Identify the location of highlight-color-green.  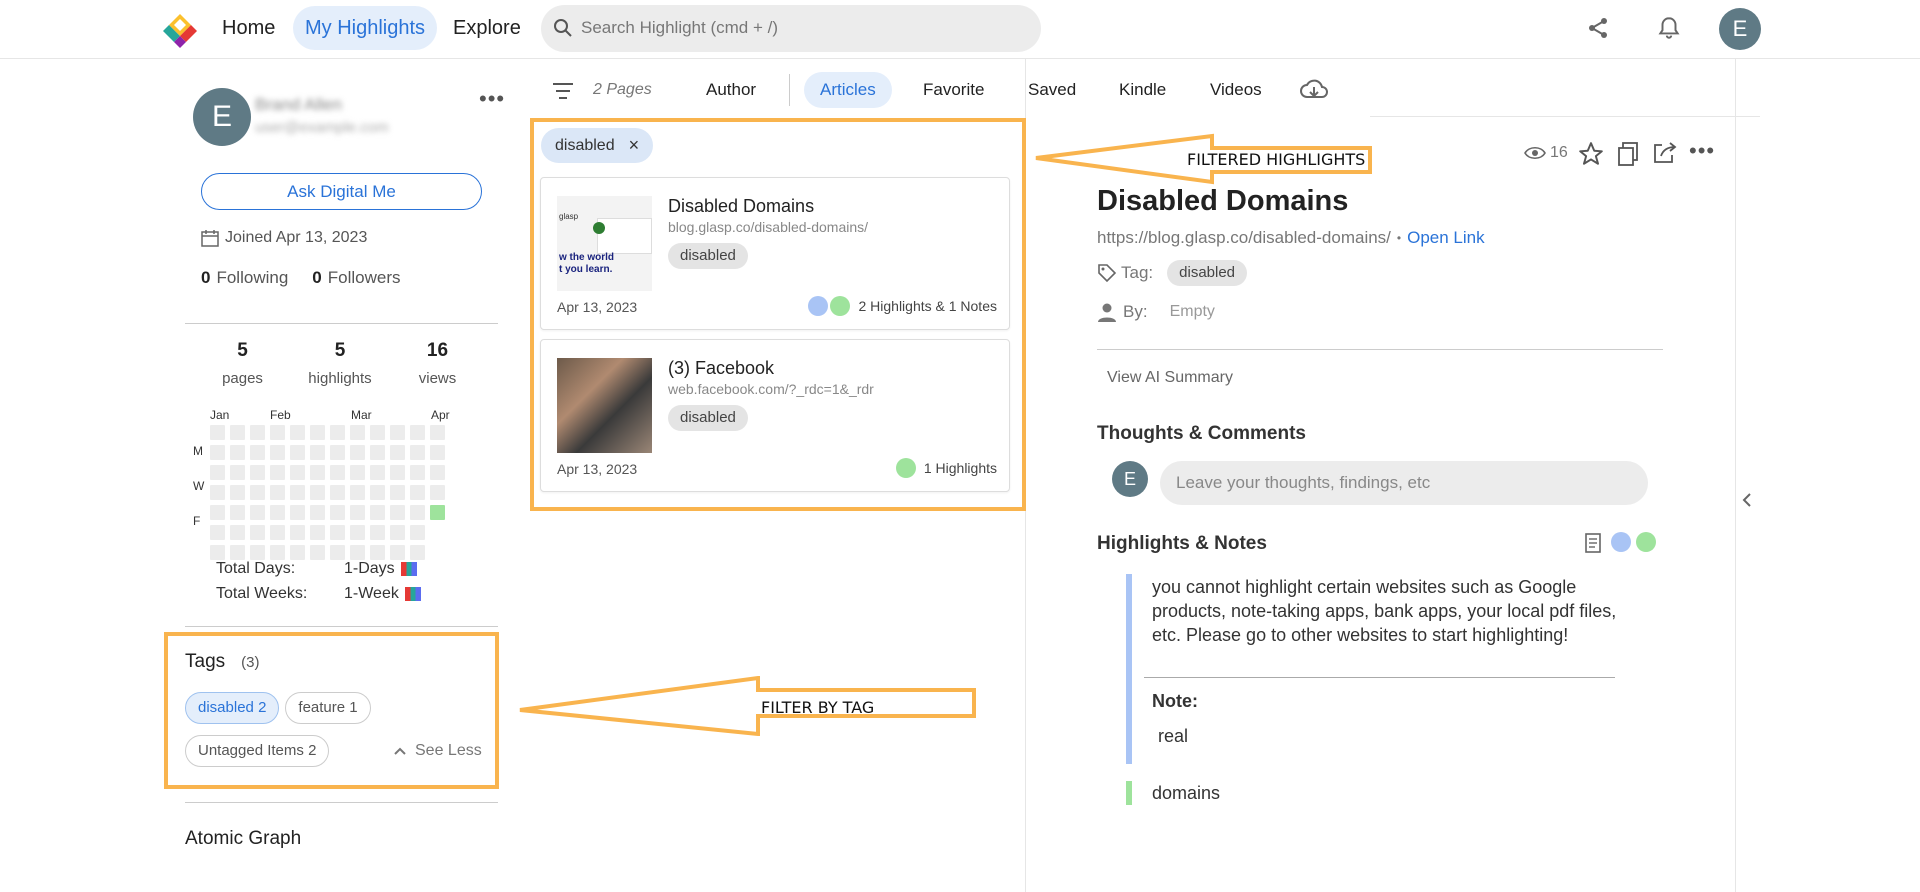
(1646, 542).